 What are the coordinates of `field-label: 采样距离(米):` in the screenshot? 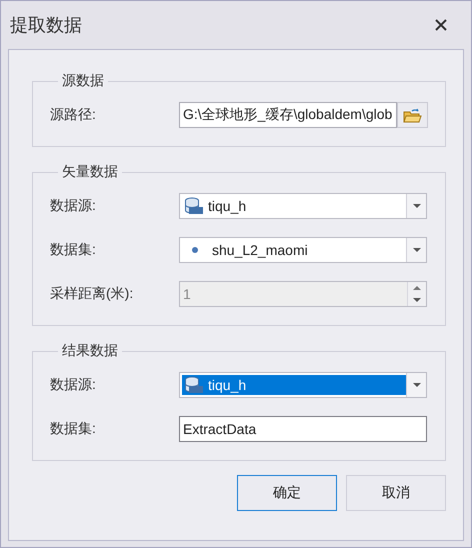 It's located at (92, 294).